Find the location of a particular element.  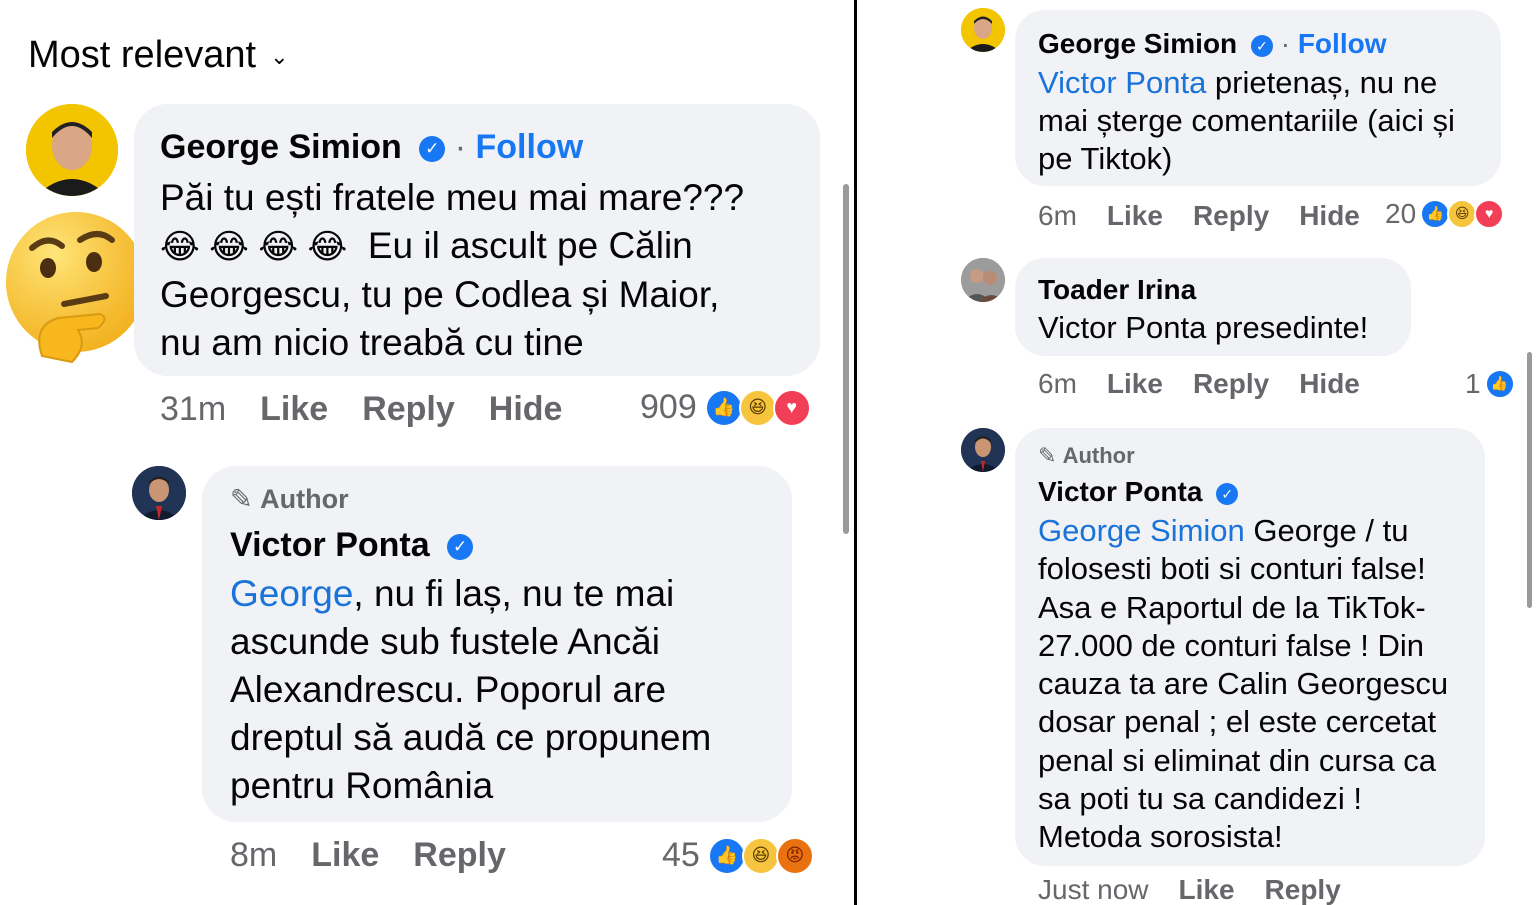

comment-text: Victor Ponta presedinte! is located at coordinates (1203, 327).